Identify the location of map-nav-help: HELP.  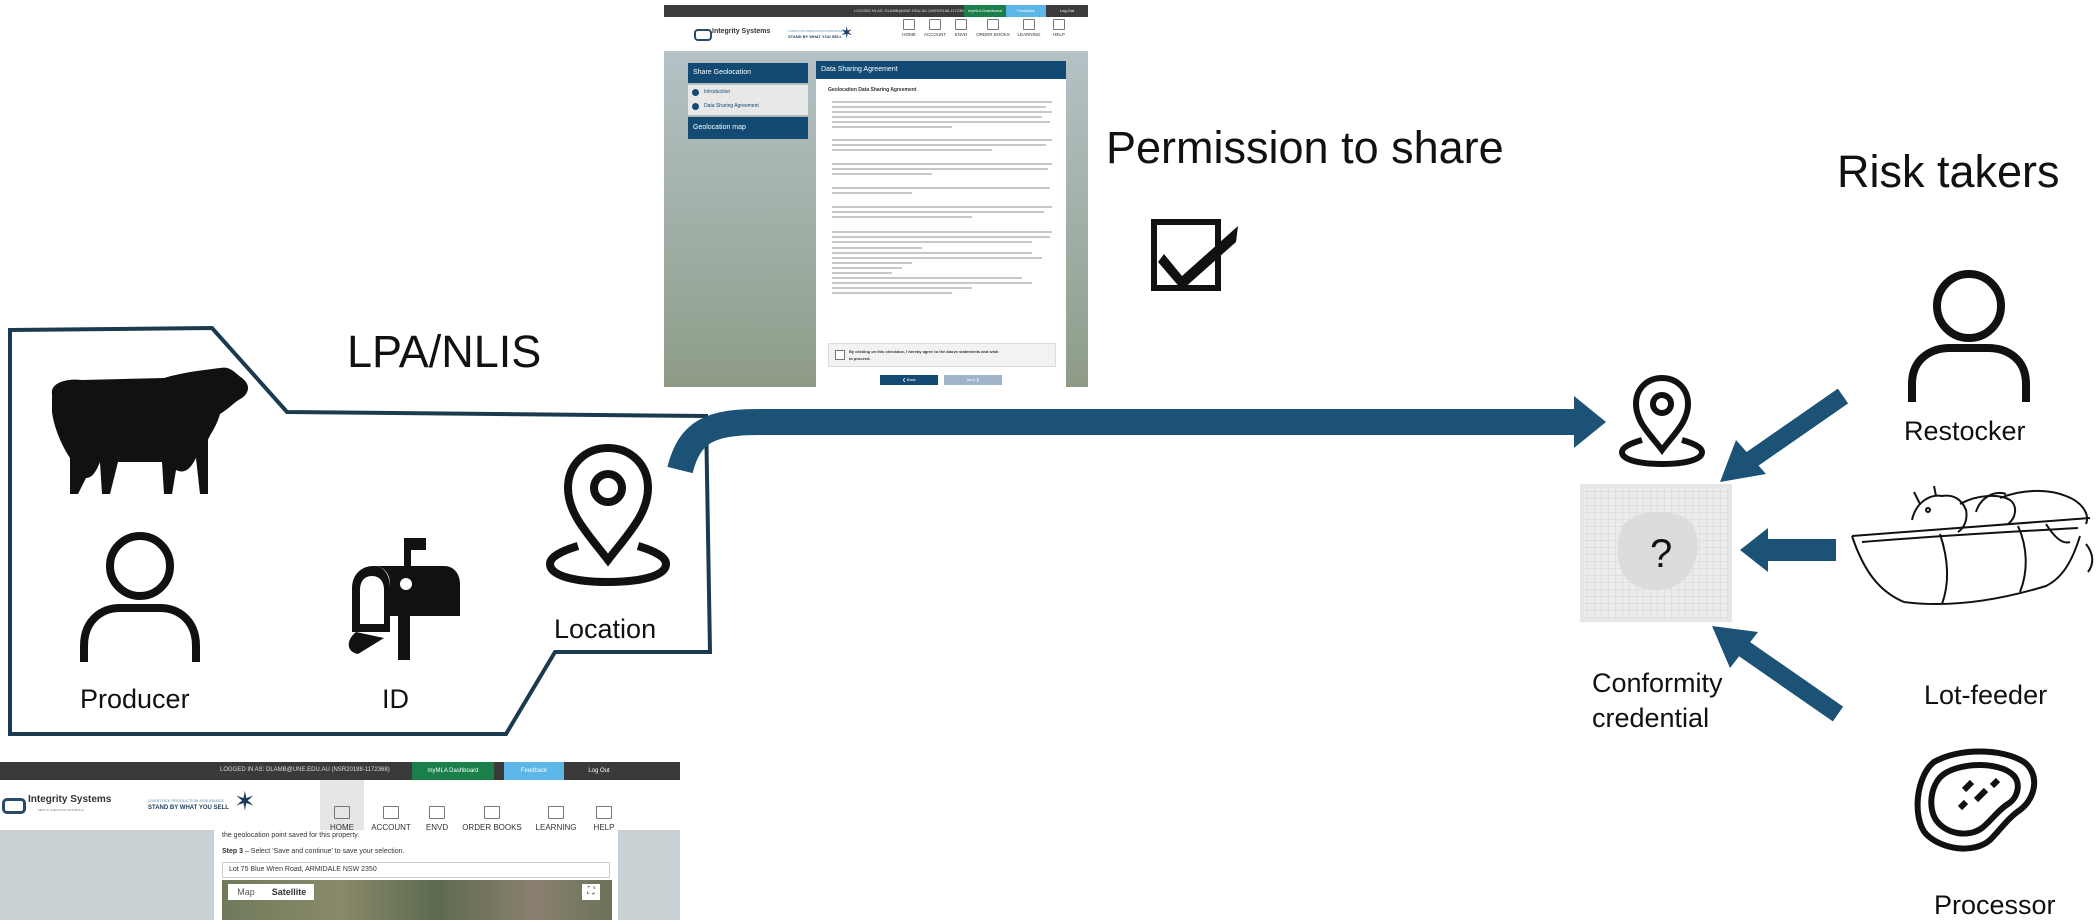
(604, 819).